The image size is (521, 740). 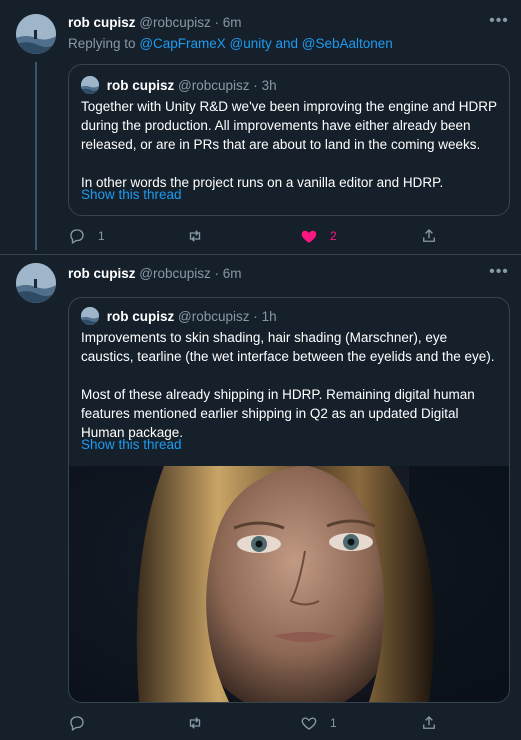 I want to click on thread-connector, so click(x=36, y=156).